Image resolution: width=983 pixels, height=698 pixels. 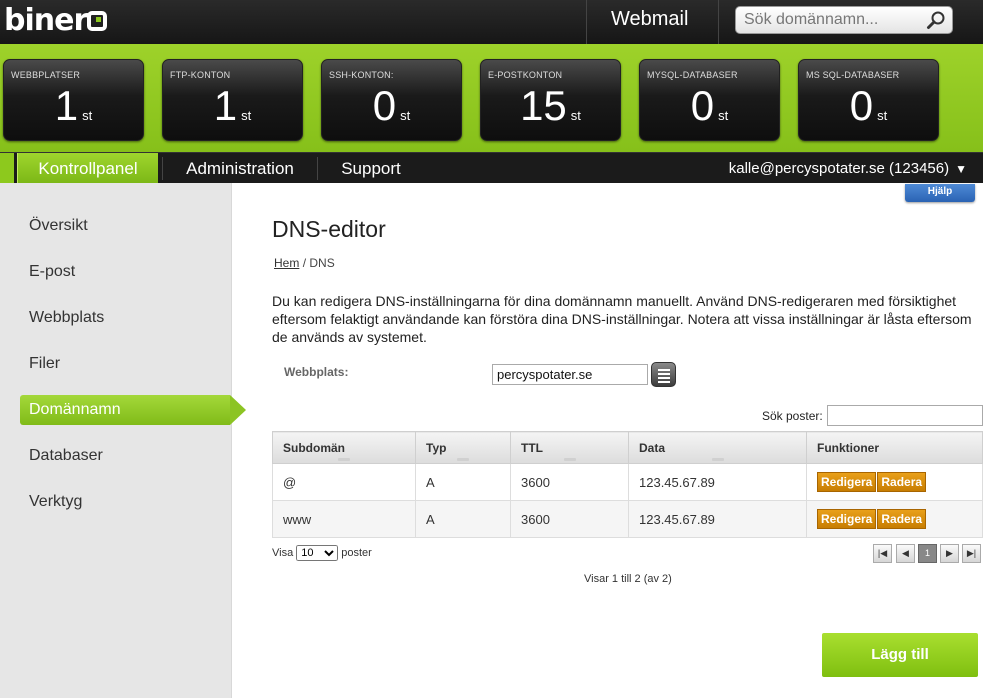 I want to click on help-button: Hjälp, so click(x=940, y=193).